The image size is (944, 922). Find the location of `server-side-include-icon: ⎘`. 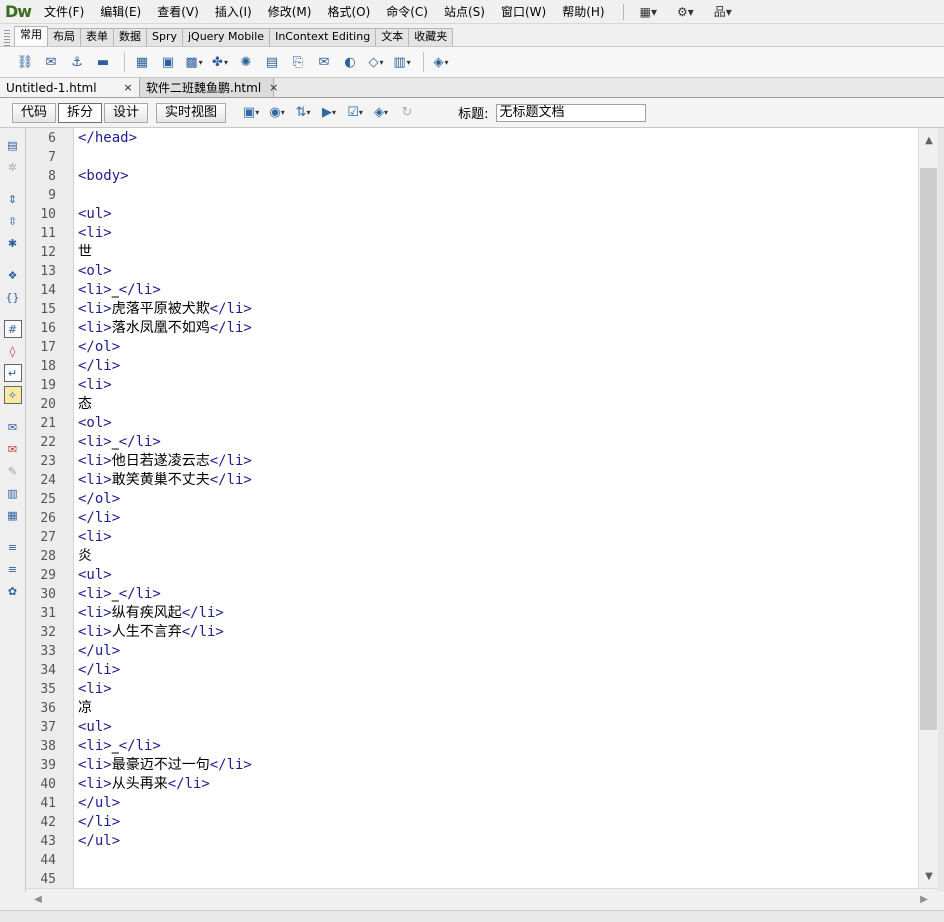

server-side-include-icon: ⎘ is located at coordinates (298, 62).